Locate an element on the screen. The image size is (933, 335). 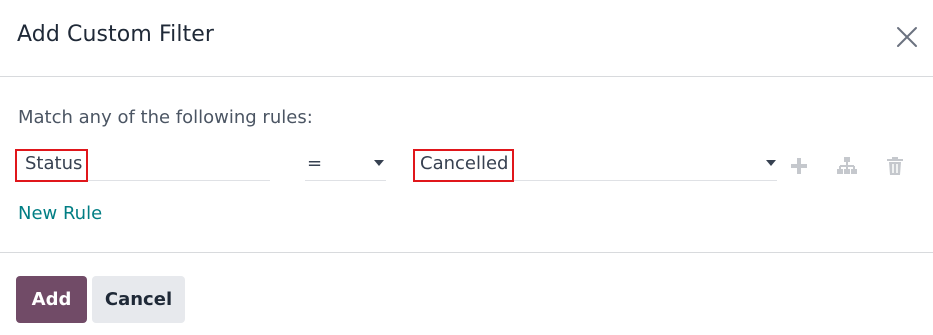
trash-icon is located at coordinates (895, 166).